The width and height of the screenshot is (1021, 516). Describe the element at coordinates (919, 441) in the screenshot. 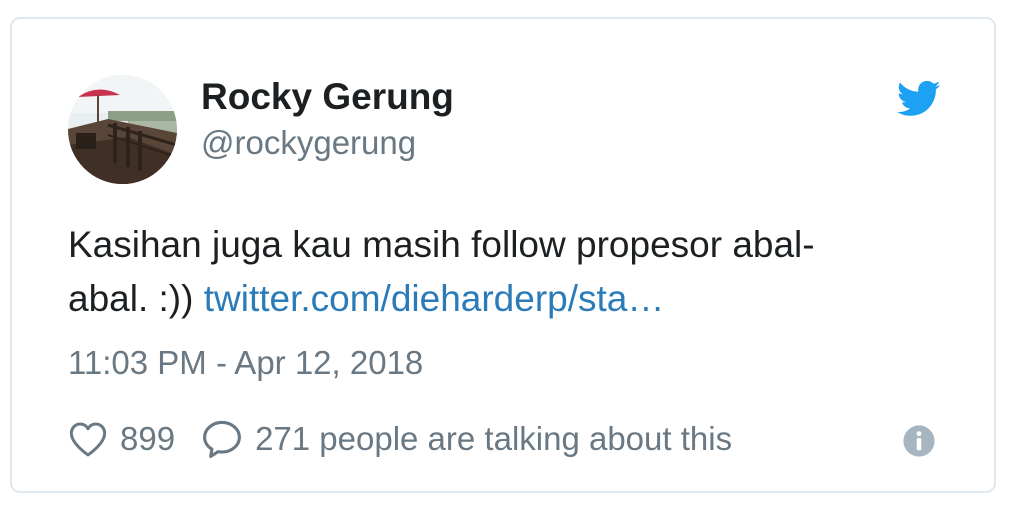

I see `info-icon` at that location.